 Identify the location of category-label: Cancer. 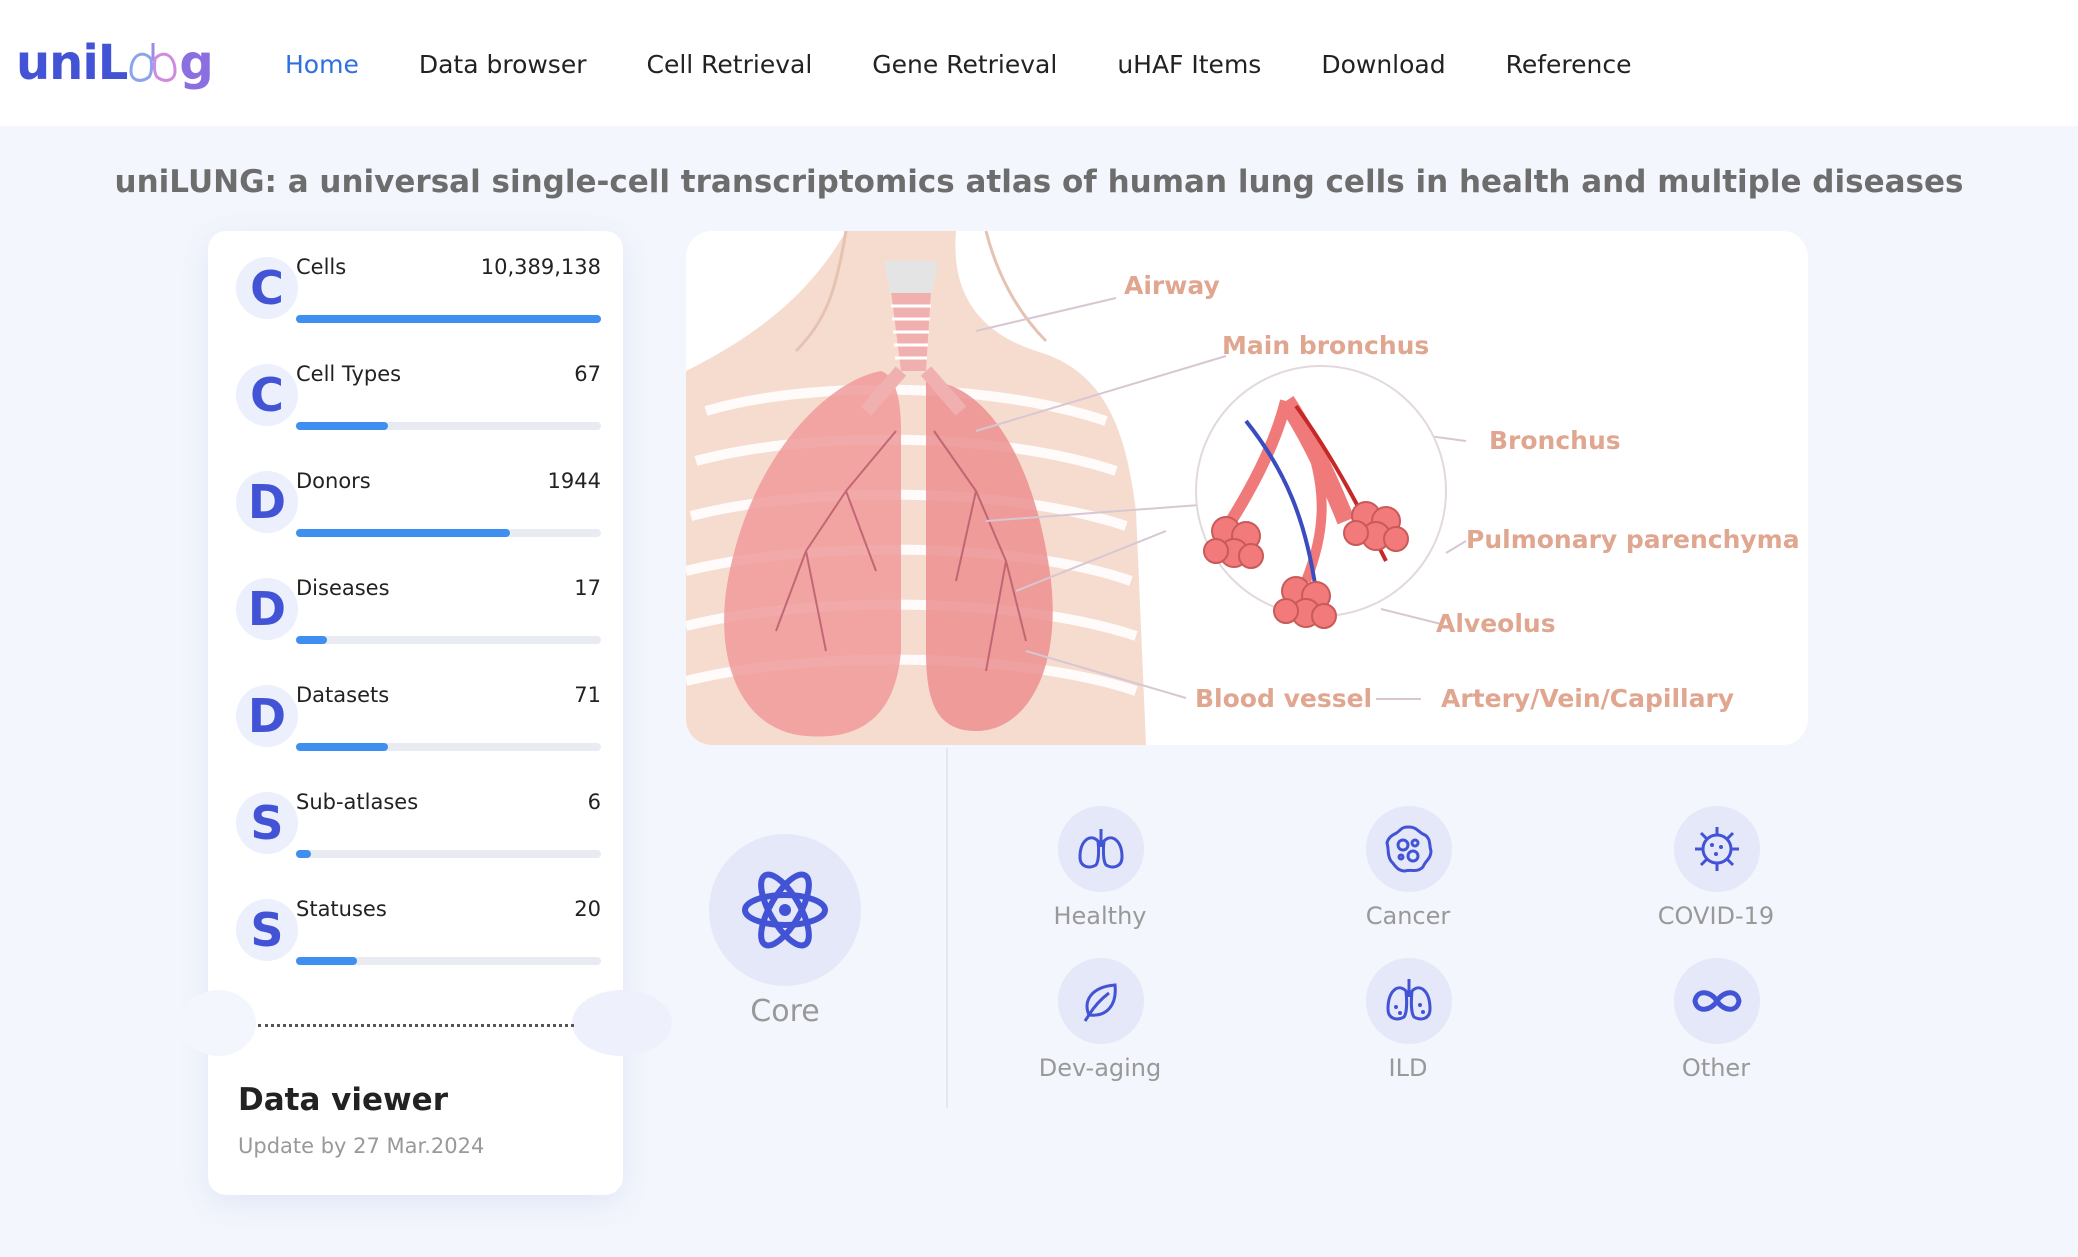
(1408, 916).